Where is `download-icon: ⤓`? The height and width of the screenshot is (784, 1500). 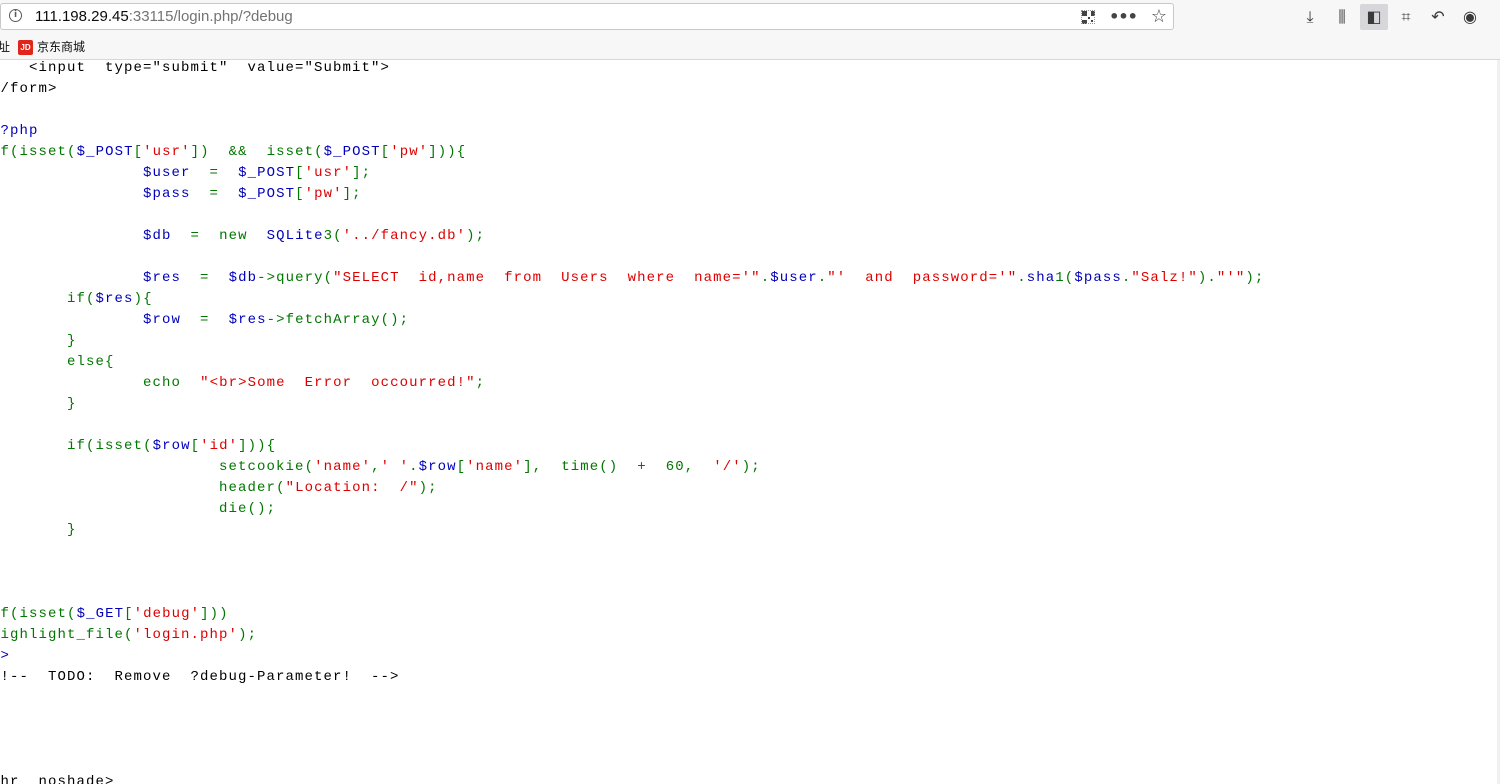
download-icon: ⤓ is located at coordinates (1310, 17).